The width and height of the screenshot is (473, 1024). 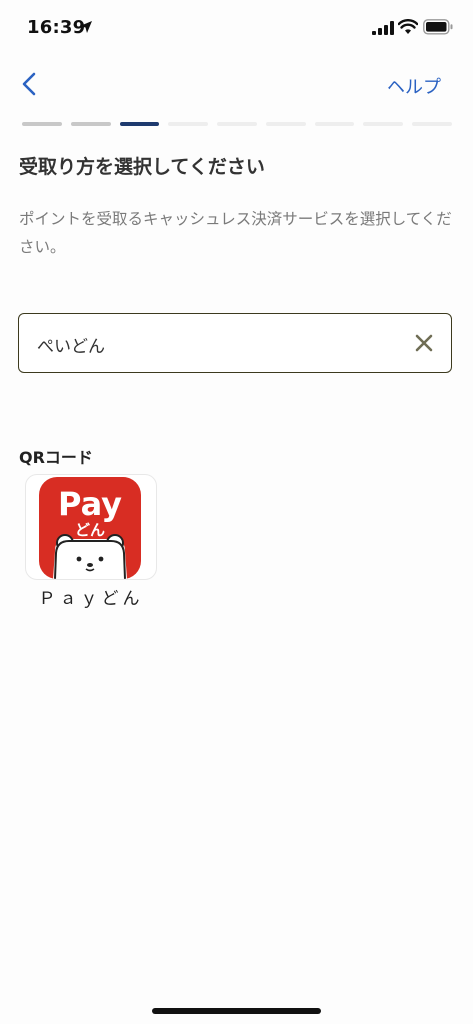 I want to click on back-button, so click(x=30, y=84).